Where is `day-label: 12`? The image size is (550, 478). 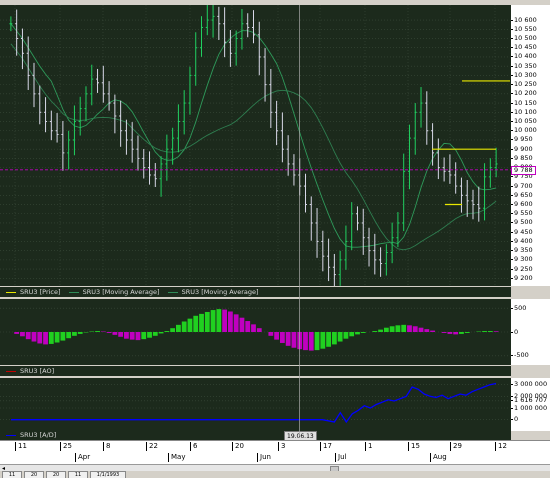 day-label: 12 is located at coordinates (501, 446).